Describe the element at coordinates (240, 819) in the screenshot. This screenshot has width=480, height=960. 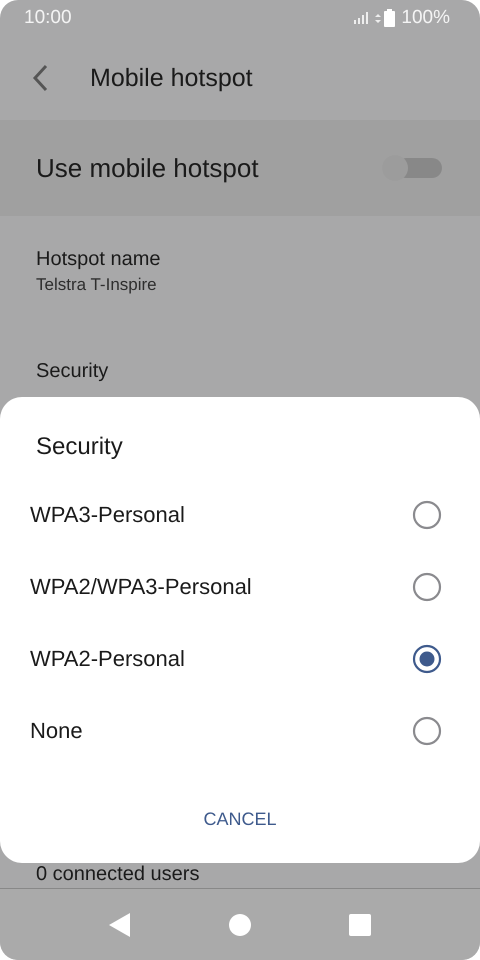
I see `cancel-button: CANCEL` at that location.